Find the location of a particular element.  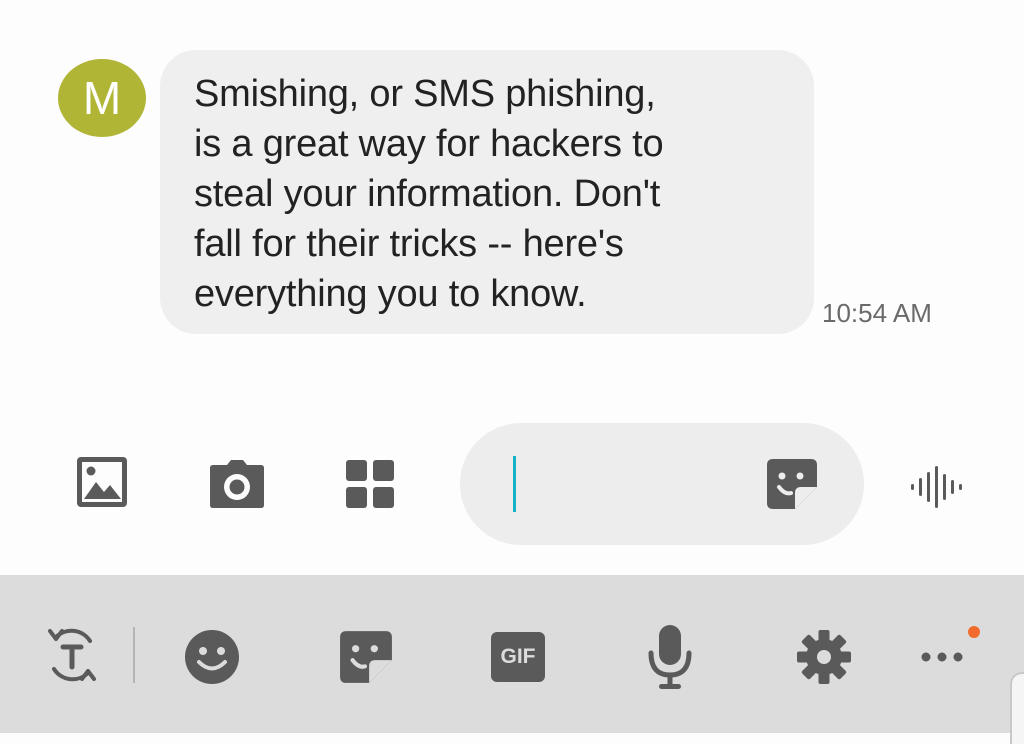

text-cursor is located at coordinates (514, 484).